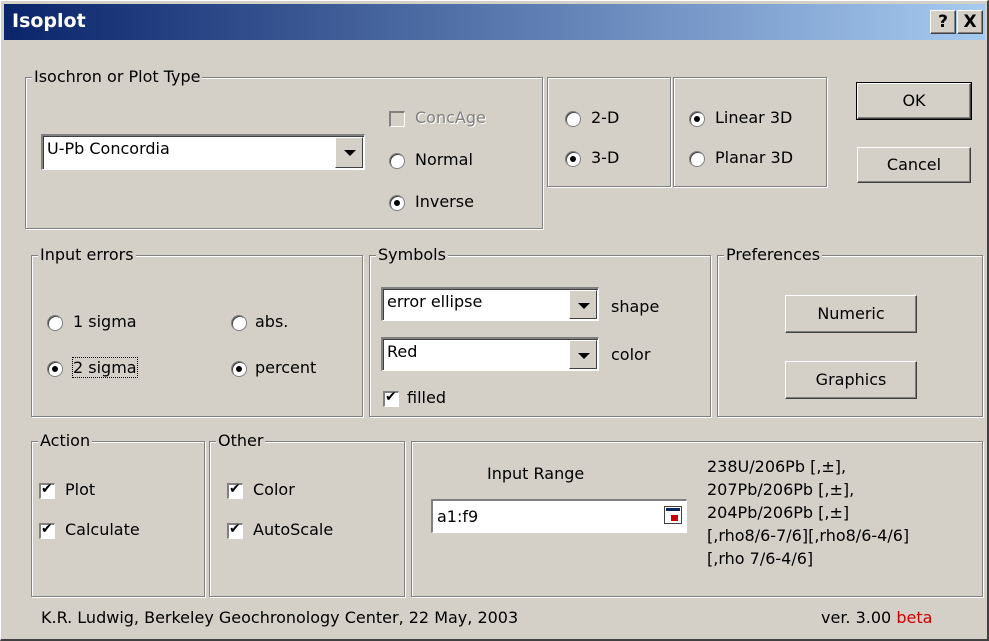 The image size is (989, 641). I want to click on input-range-value: a1:f9, so click(458, 516).